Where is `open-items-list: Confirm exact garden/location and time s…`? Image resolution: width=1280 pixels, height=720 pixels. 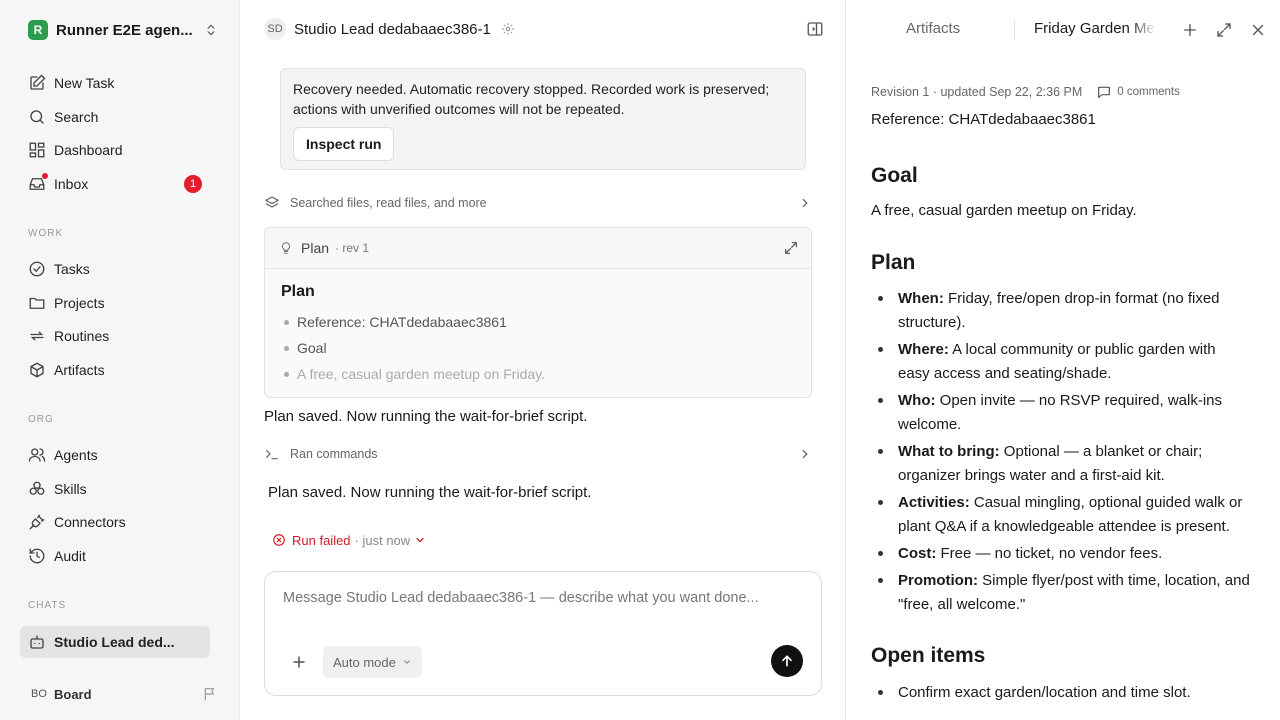 open-items-list: Confirm exact garden/location and time s… is located at coordinates (1061, 693).